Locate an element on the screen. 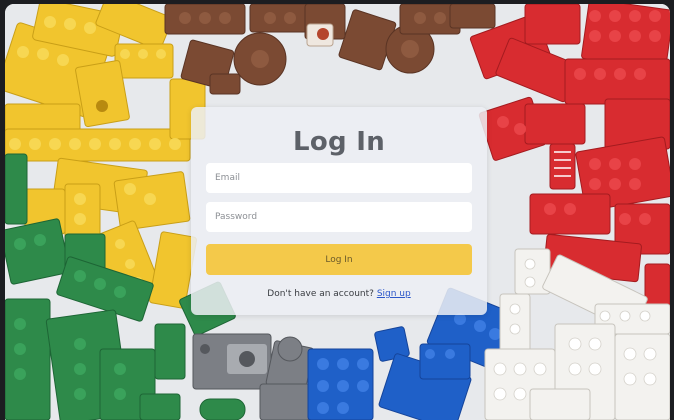 The image size is (674, 420). signup-row: Don't have an account? Sign up is located at coordinates (339, 294).